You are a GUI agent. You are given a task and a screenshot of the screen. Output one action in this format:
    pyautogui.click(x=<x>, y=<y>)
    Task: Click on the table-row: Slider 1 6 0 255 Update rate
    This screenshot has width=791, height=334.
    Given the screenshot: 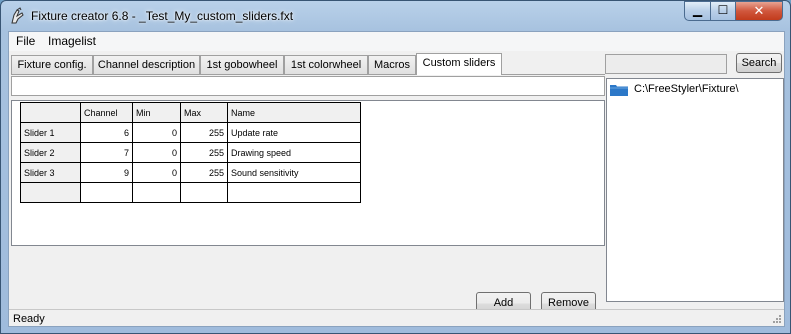 What is the action you would take?
    pyautogui.click(x=190, y=132)
    